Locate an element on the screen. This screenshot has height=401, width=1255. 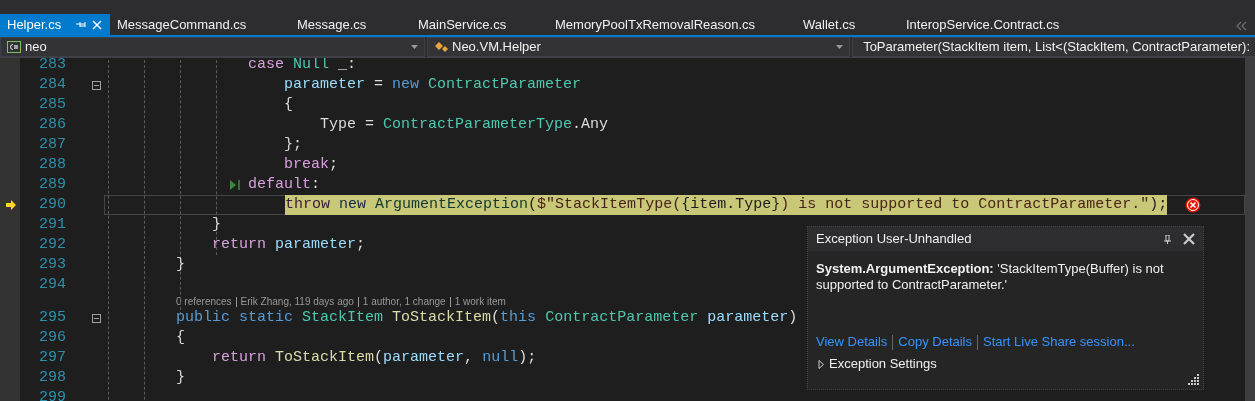
code-line: parameter = new ContractParameter is located at coordinates (433, 85).